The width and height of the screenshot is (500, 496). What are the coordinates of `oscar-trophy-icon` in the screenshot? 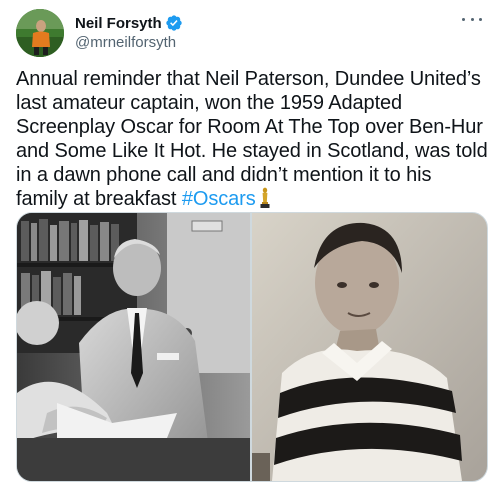 It's located at (265, 197).